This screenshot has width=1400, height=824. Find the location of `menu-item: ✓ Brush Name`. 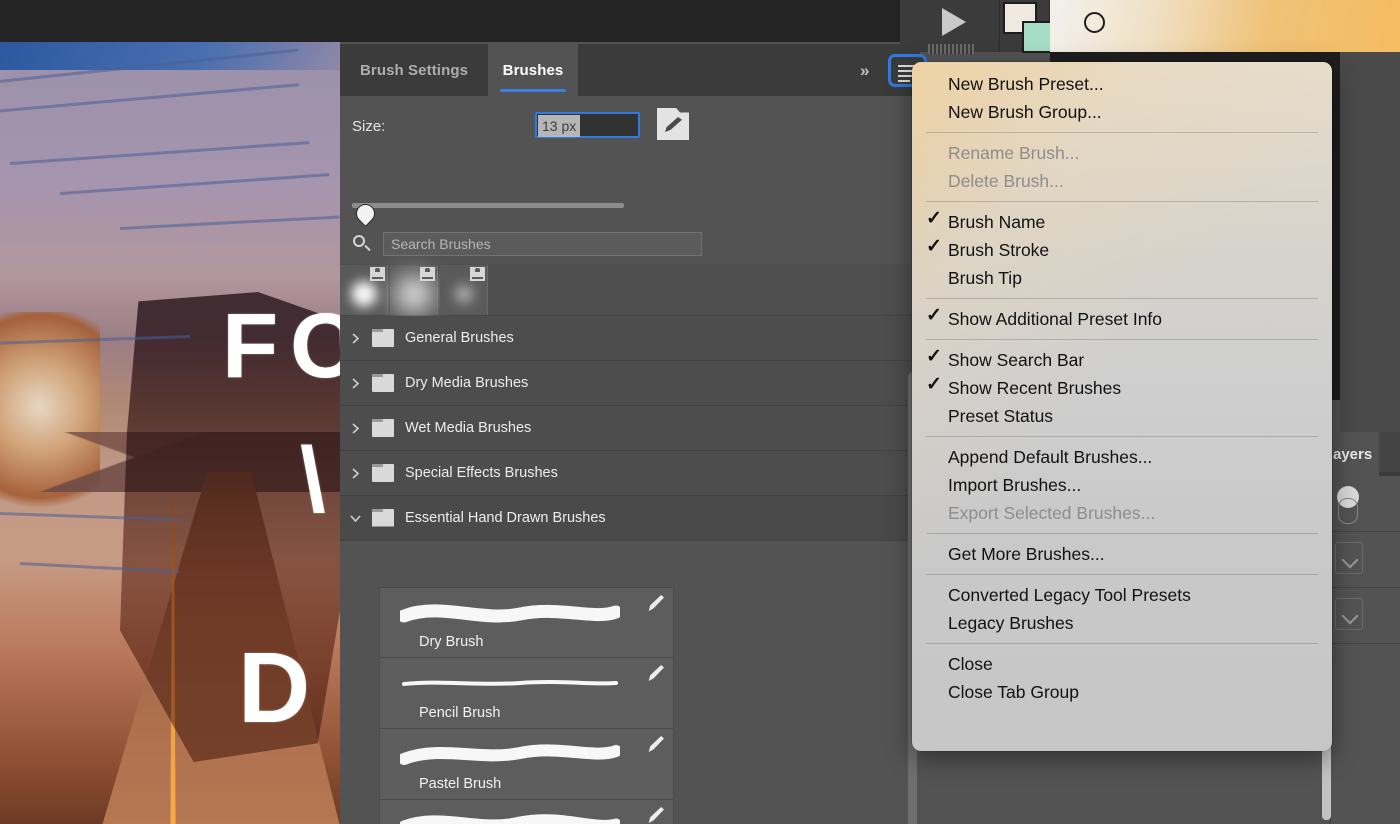

menu-item: ✓ Brush Name is located at coordinates (1122, 222).